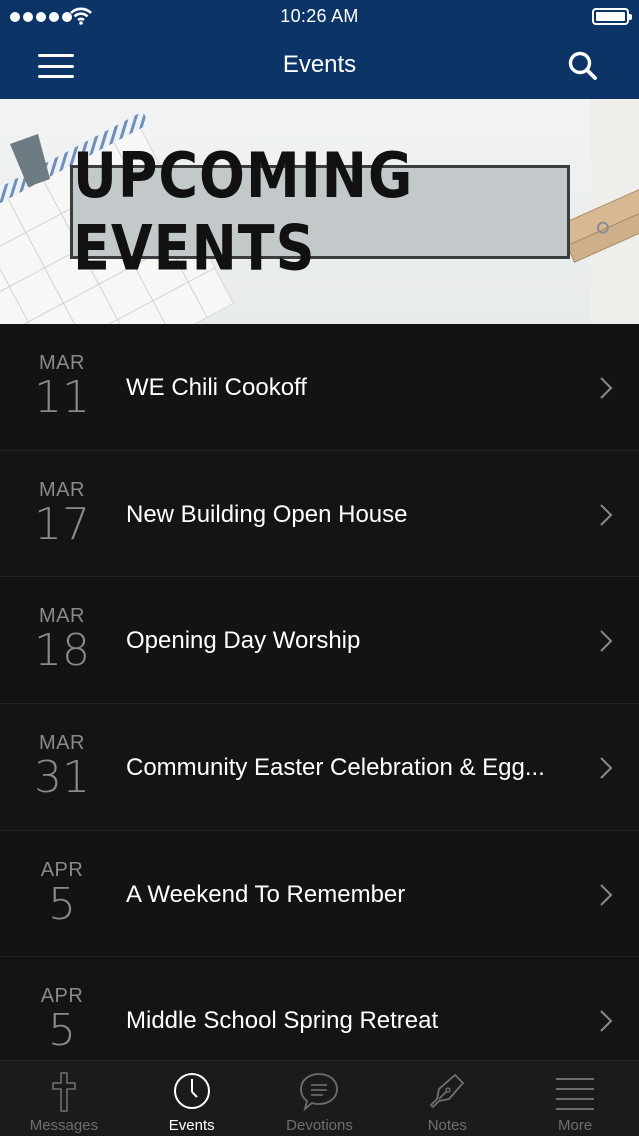 The width and height of the screenshot is (639, 1136). What do you see at coordinates (191, 1125) in the screenshot?
I see `tab-label: Events` at bounding box center [191, 1125].